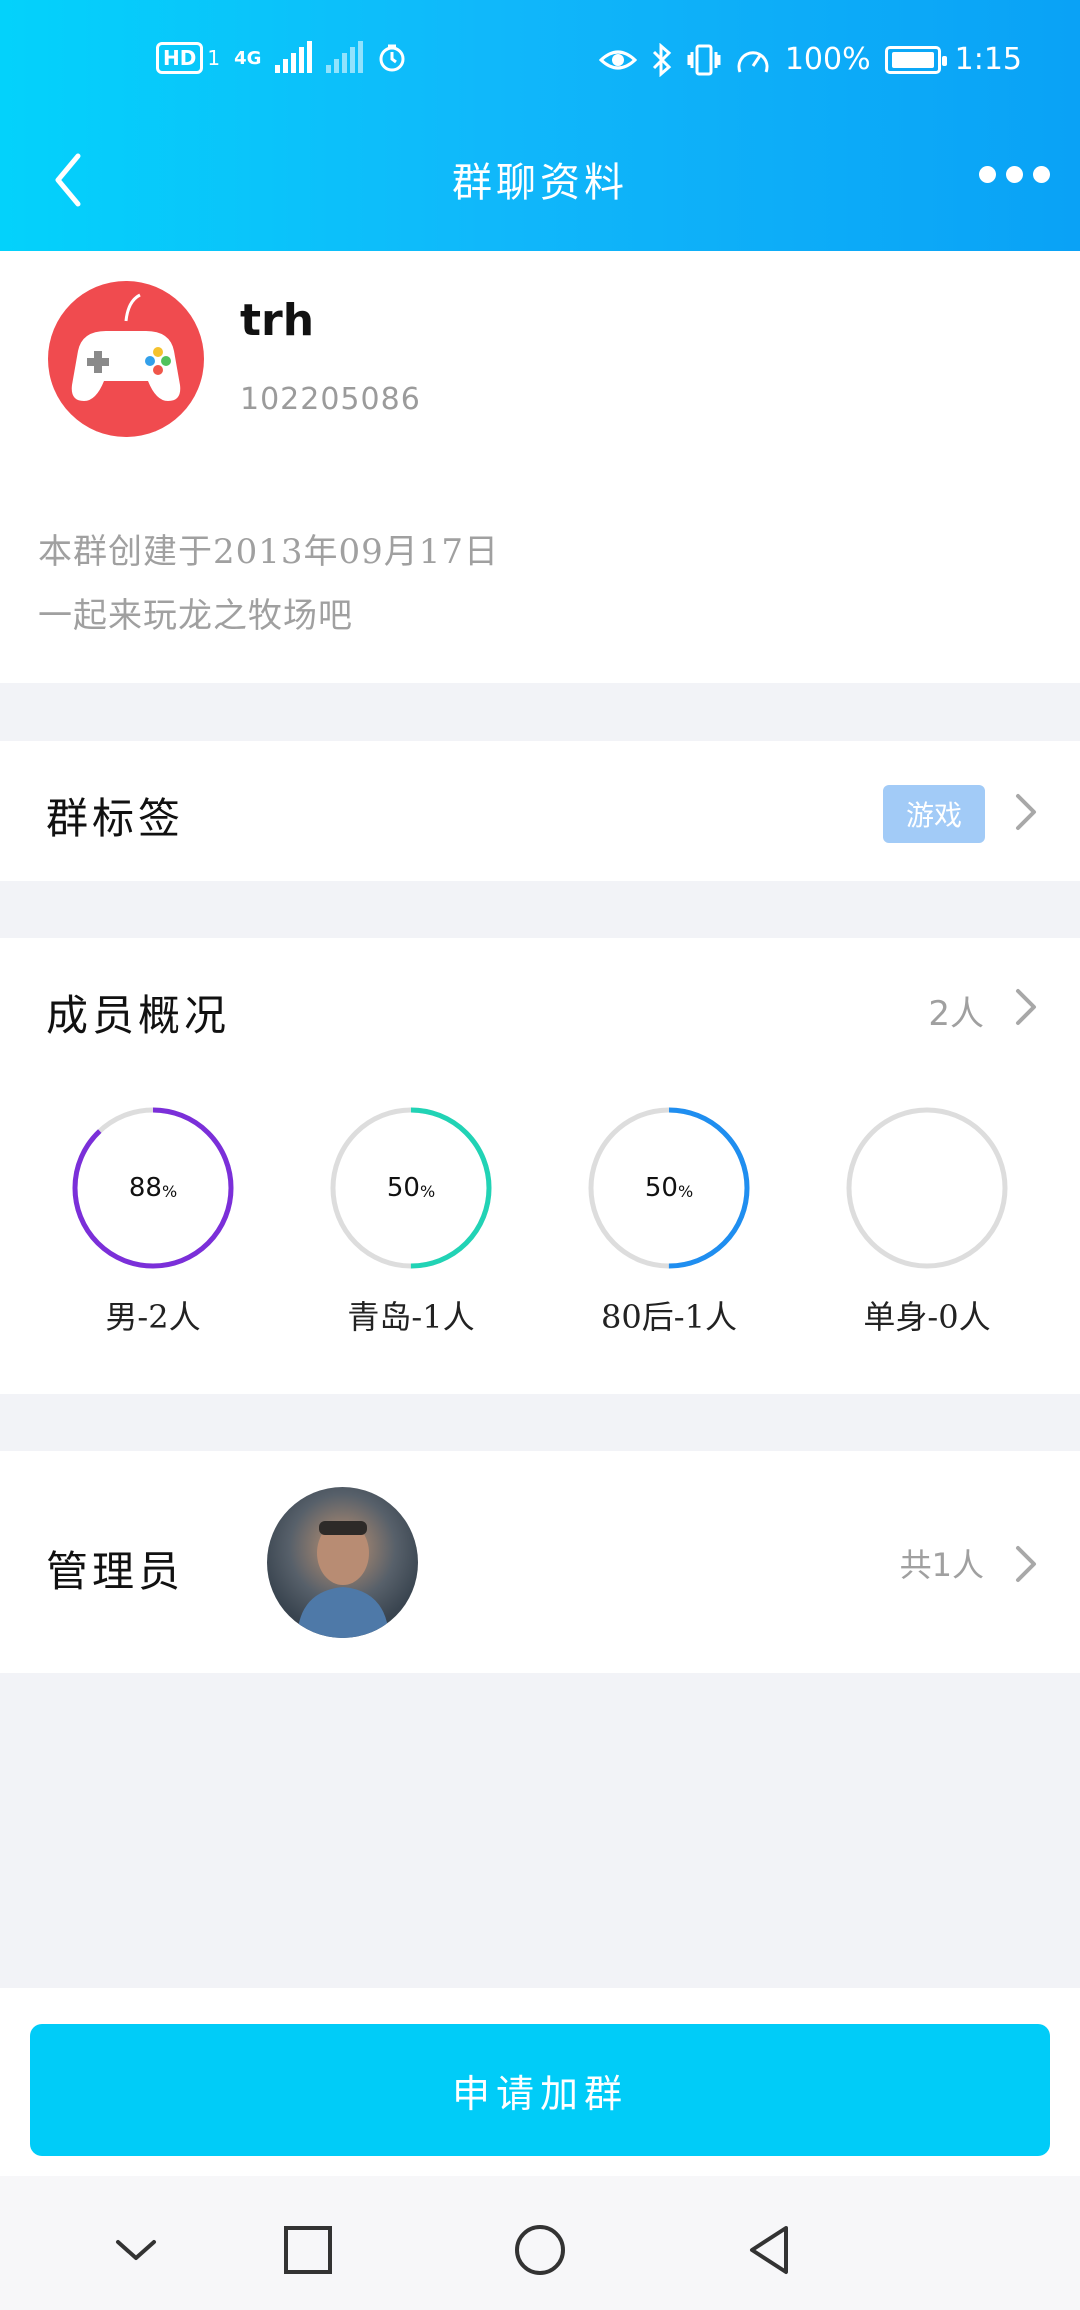 The image size is (1080, 2310). Describe the element at coordinates (540, 62) in the screenshot. I see `status-bar: HD 1 4G 100% 1:15` at that location.